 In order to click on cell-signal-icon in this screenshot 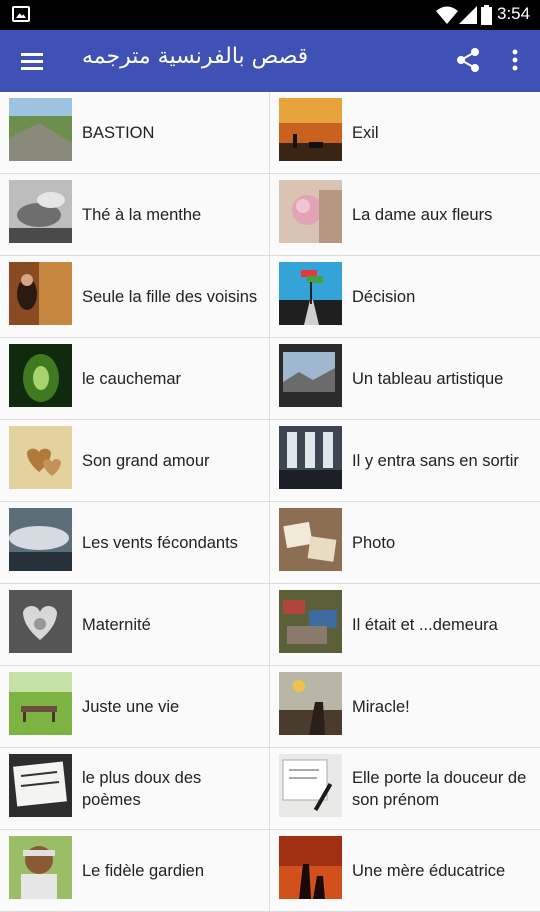, I will do `click(468, 15)`.